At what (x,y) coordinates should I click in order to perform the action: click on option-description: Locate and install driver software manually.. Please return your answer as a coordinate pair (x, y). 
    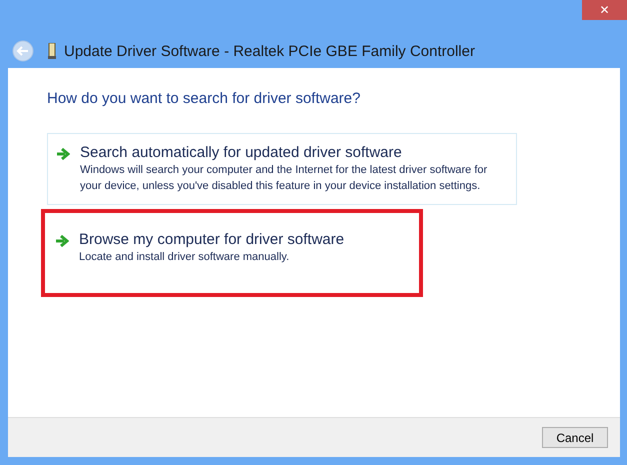
    Looking at the image, I should click on (184, 257).